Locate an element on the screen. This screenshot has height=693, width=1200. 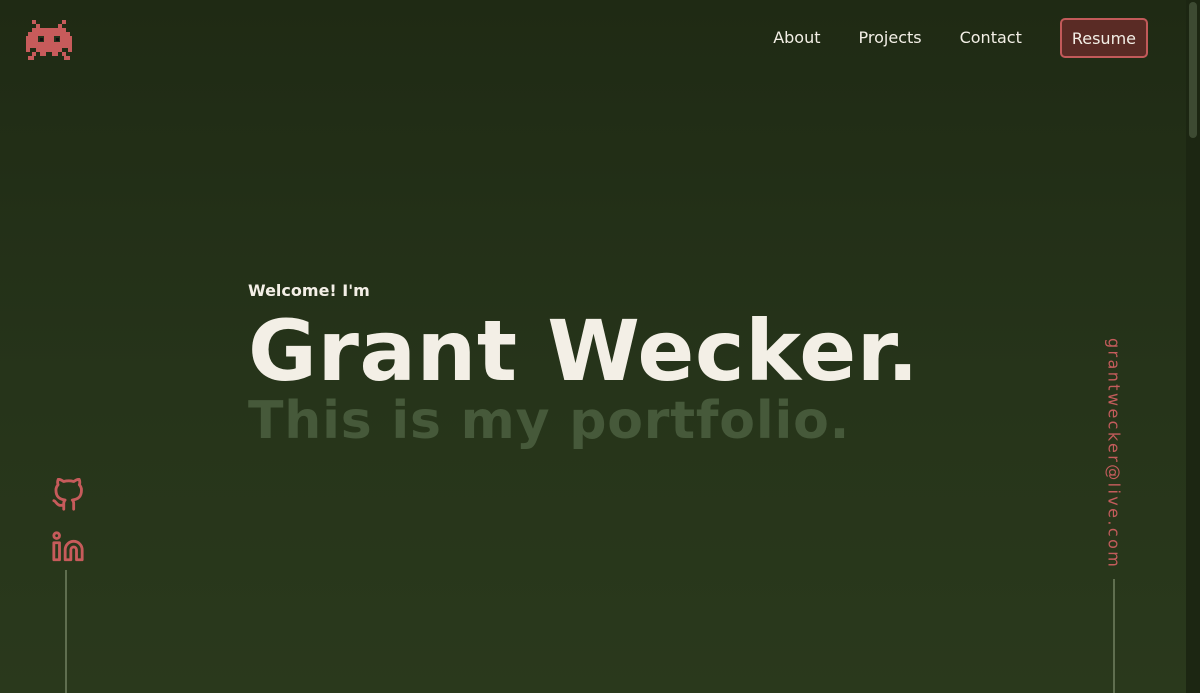
nav-about-link: About is located at coordinates (796, 38).